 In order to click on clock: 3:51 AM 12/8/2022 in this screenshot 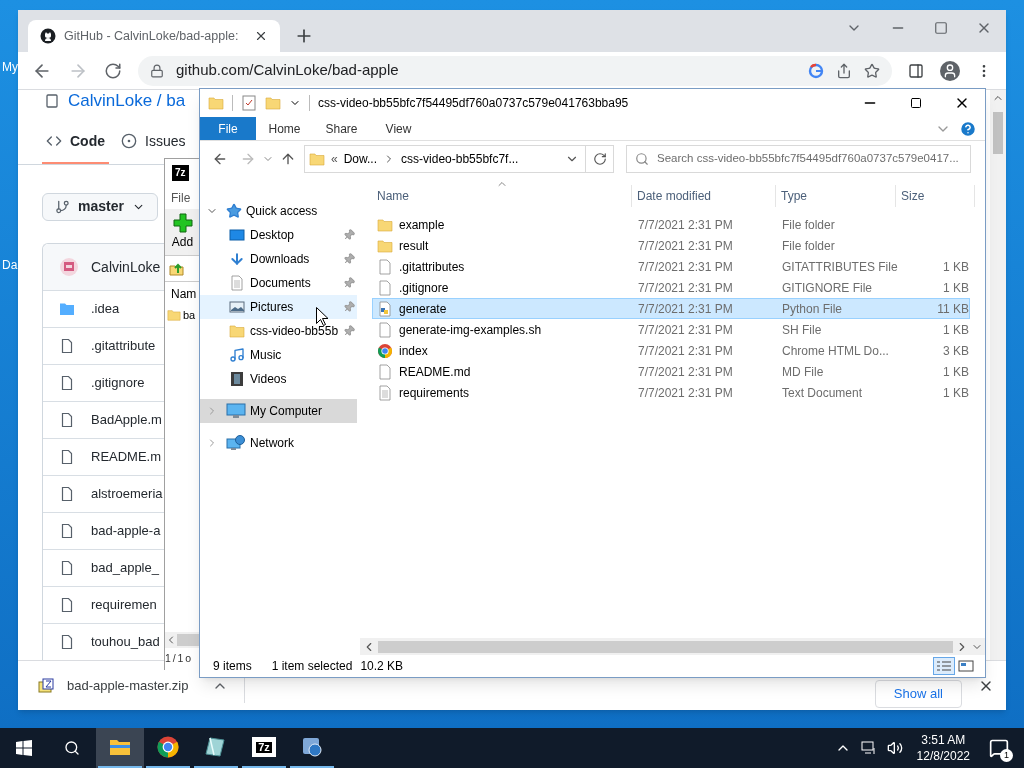, I will do `click(943, 748)`.